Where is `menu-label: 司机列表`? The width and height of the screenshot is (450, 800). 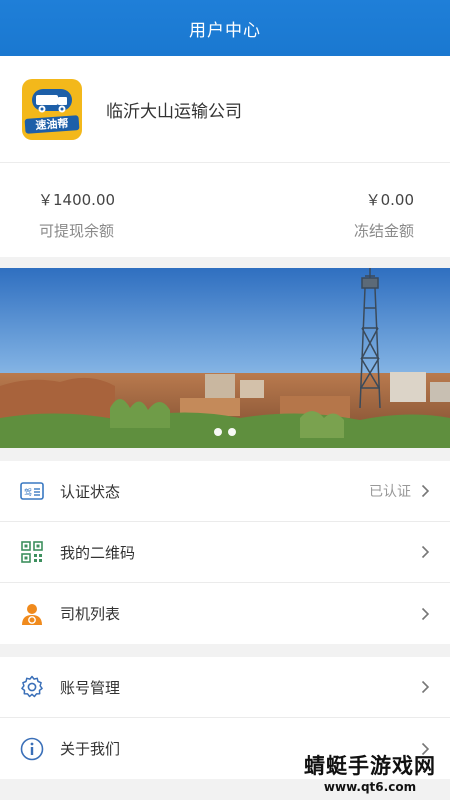 menu-label: 司机列表 is located at coordinates (90, 614).